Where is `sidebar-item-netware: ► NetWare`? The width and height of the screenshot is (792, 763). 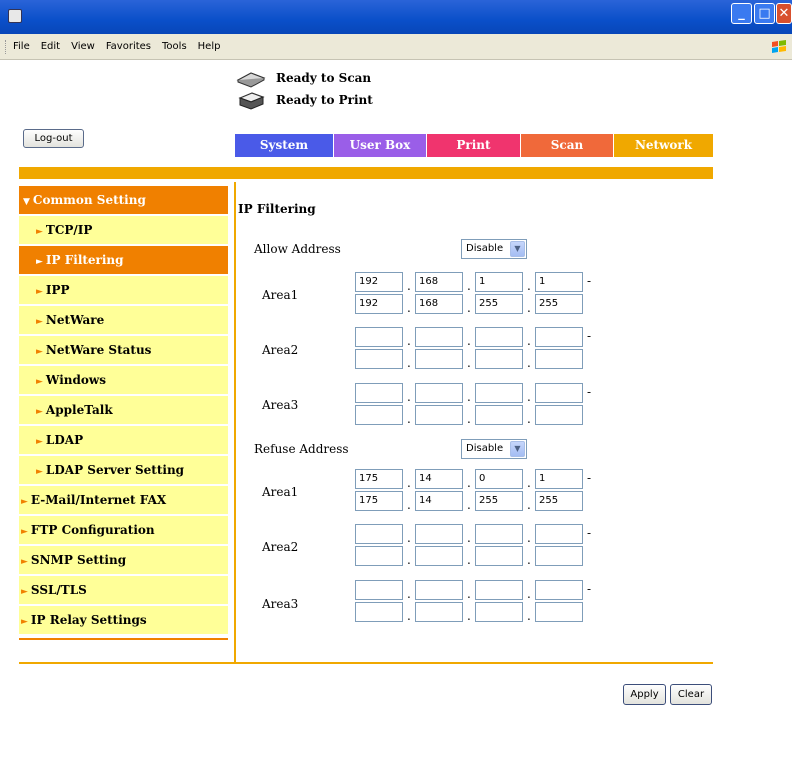
sidebar-item-netware: ► NetWare is located at coordinates (123, 320).